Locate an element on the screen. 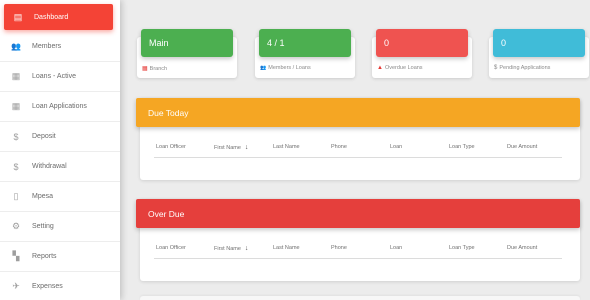 The width and height of the screenshot is (590, 300). dashboard-icon: ▤ is located at coordinates (18, 16).